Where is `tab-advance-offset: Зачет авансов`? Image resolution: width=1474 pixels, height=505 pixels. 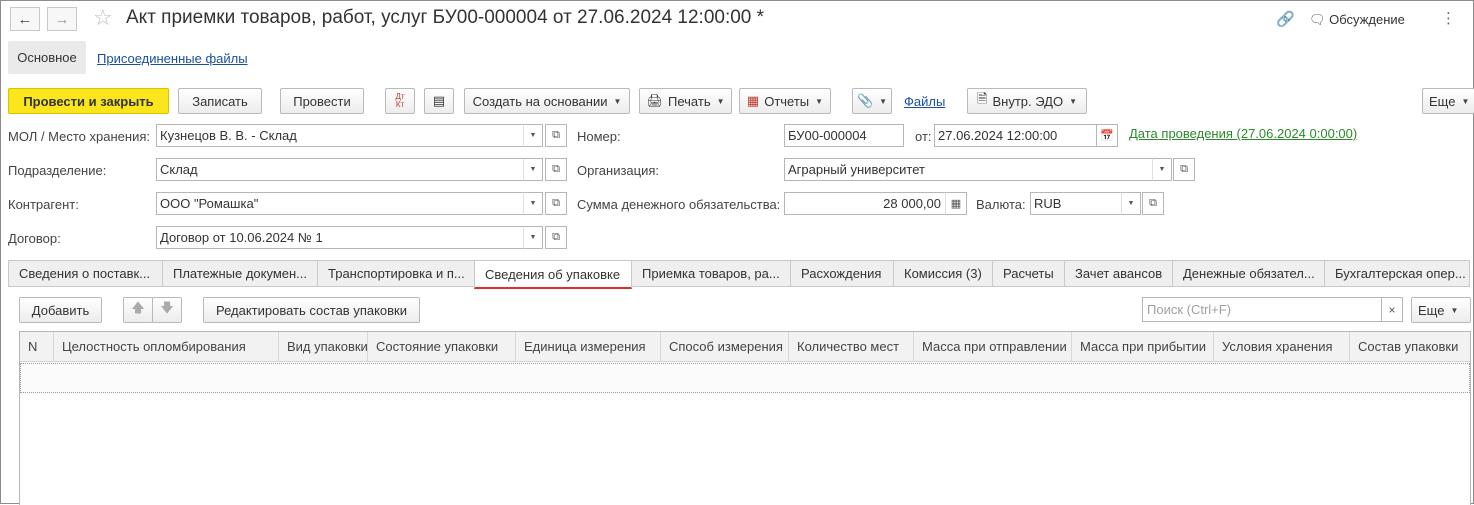 tab-advance-offset: Зачет авансов is located at coordinates (1118, 273).